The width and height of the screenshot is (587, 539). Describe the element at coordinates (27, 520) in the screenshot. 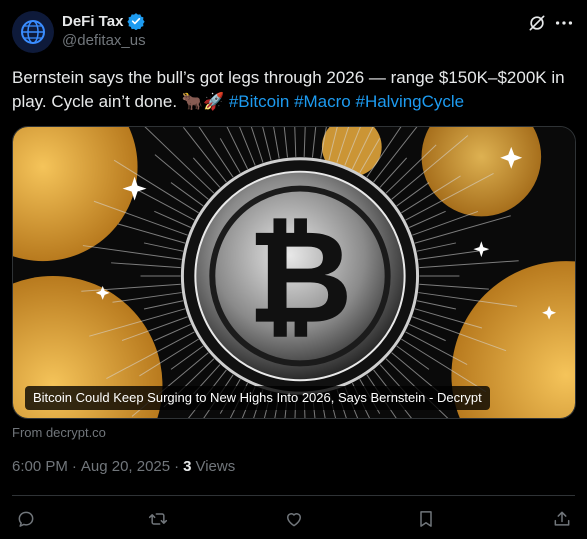

I see `reply-icon` at that location.